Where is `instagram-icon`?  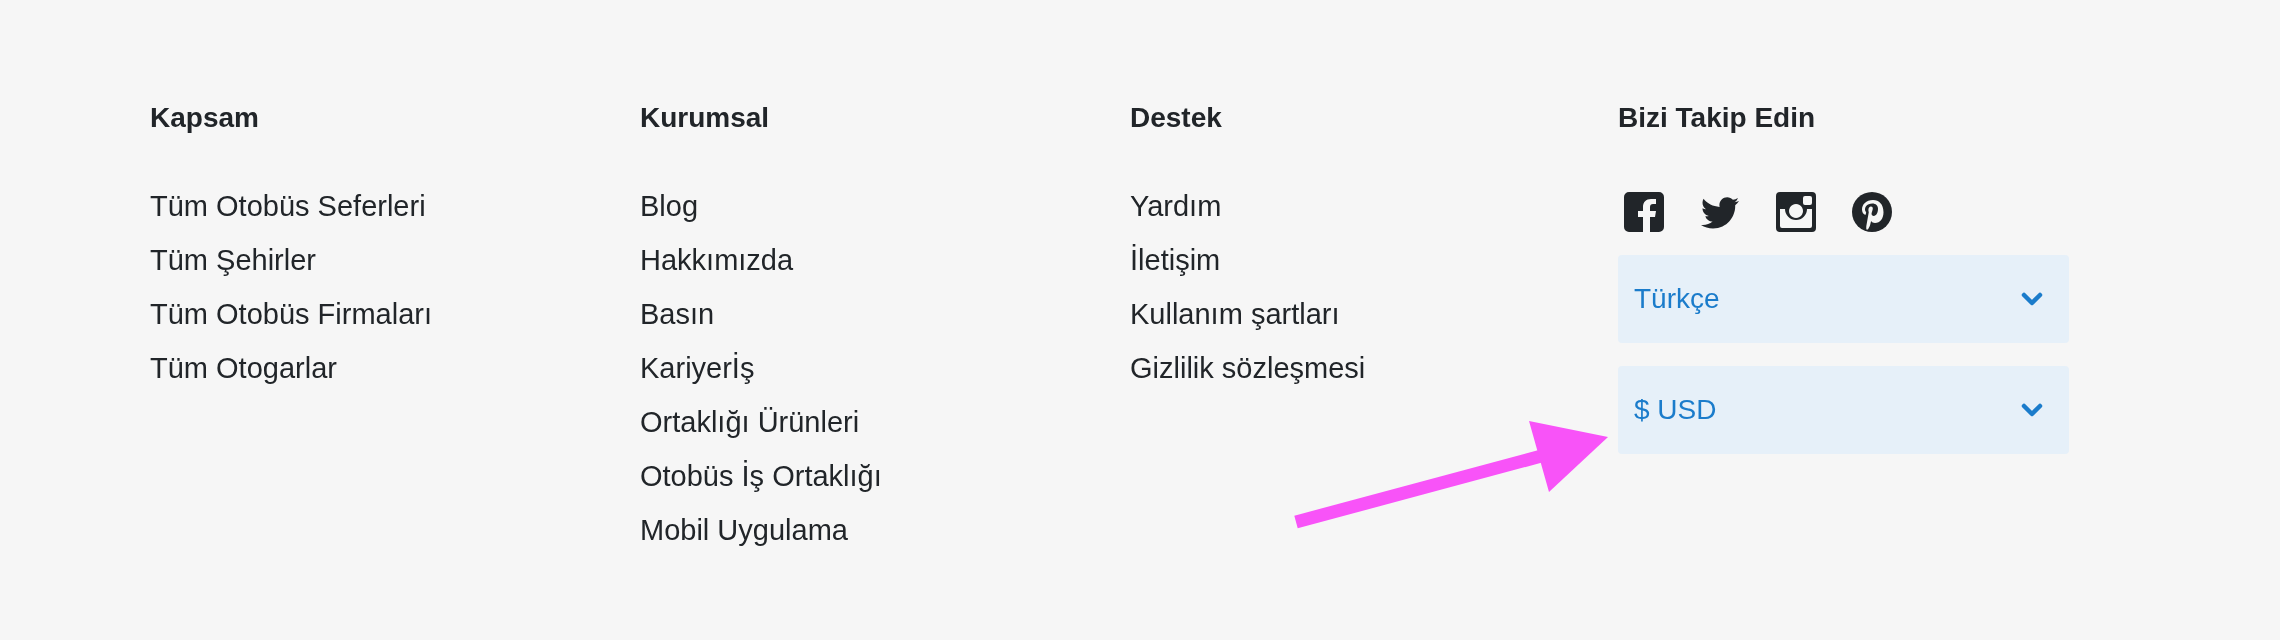
instagram-icon is located at coordinates (1796, 212).